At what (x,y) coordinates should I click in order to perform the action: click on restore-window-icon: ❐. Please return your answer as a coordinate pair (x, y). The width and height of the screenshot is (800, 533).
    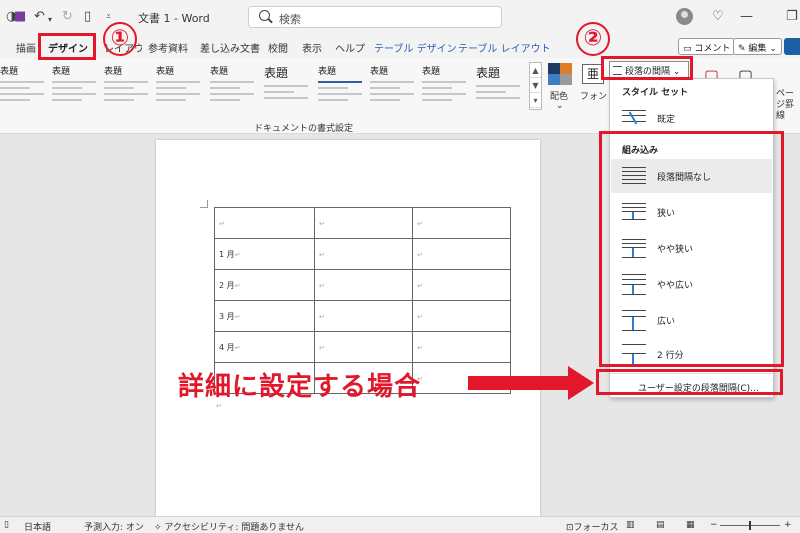
    Looking at the image, I should click on (792, 17).